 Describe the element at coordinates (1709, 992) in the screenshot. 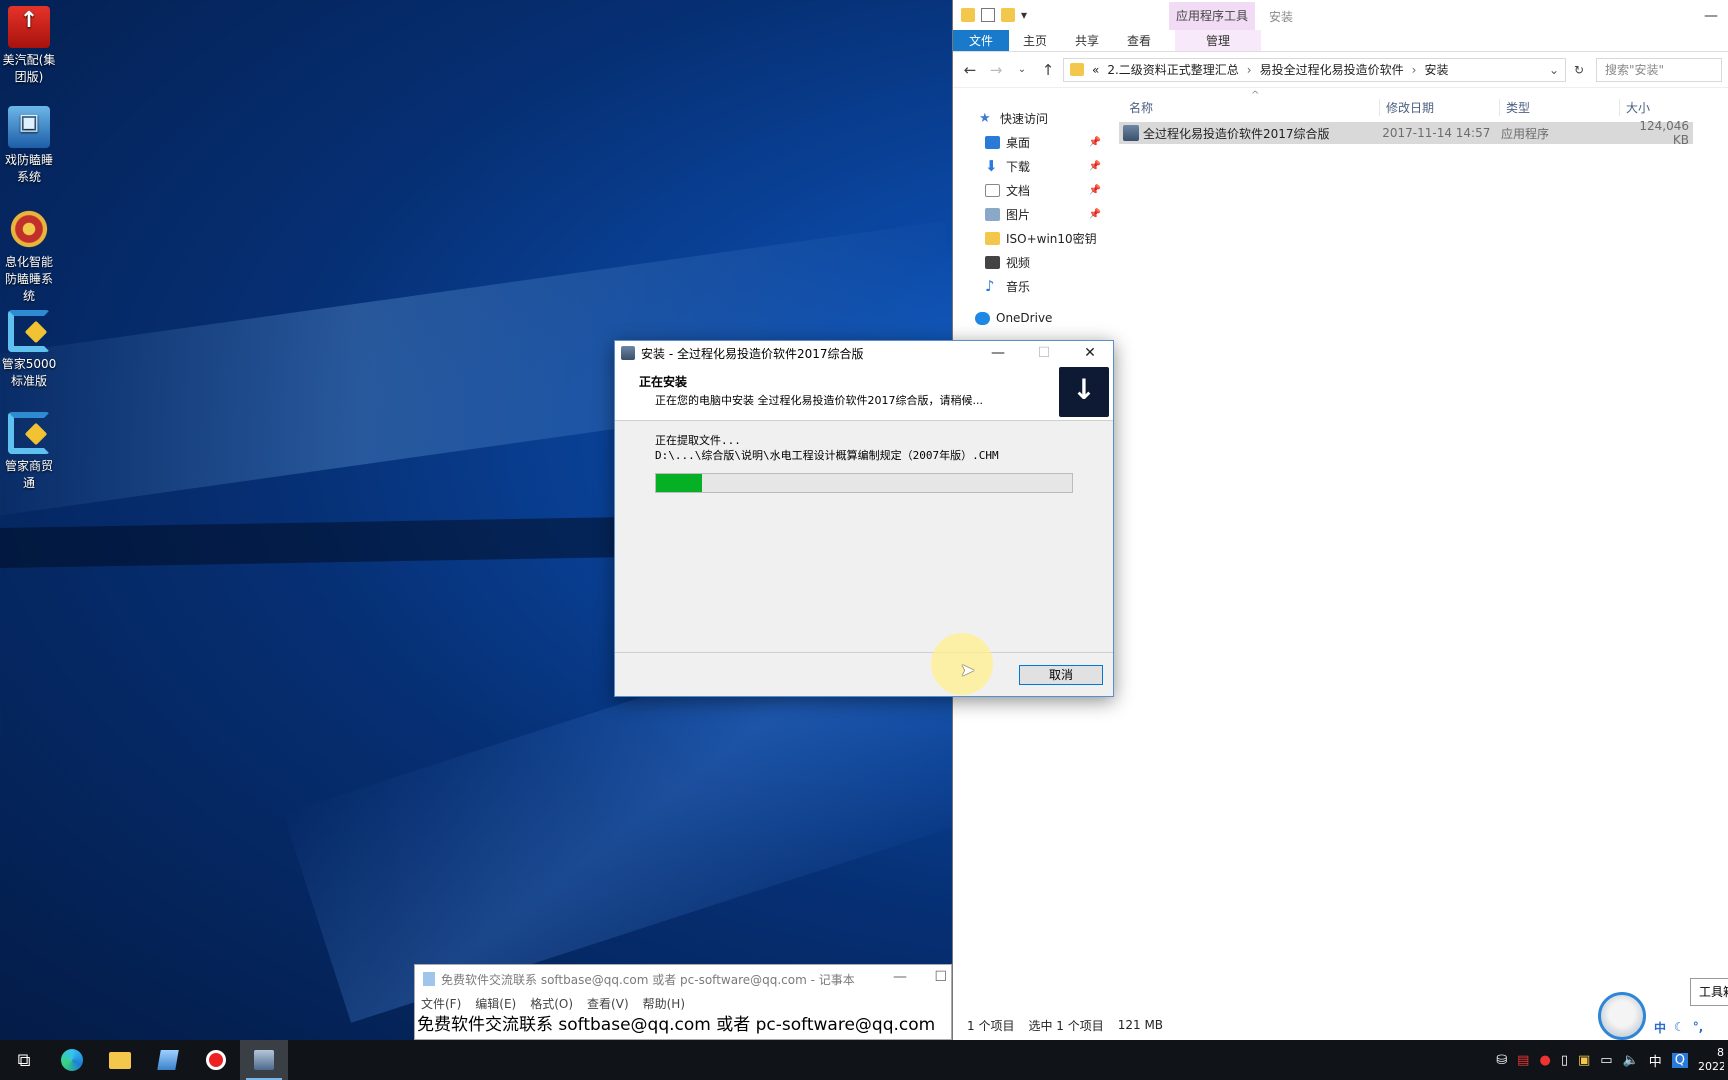

I see `toolbox-button: 工具箱` at that location.